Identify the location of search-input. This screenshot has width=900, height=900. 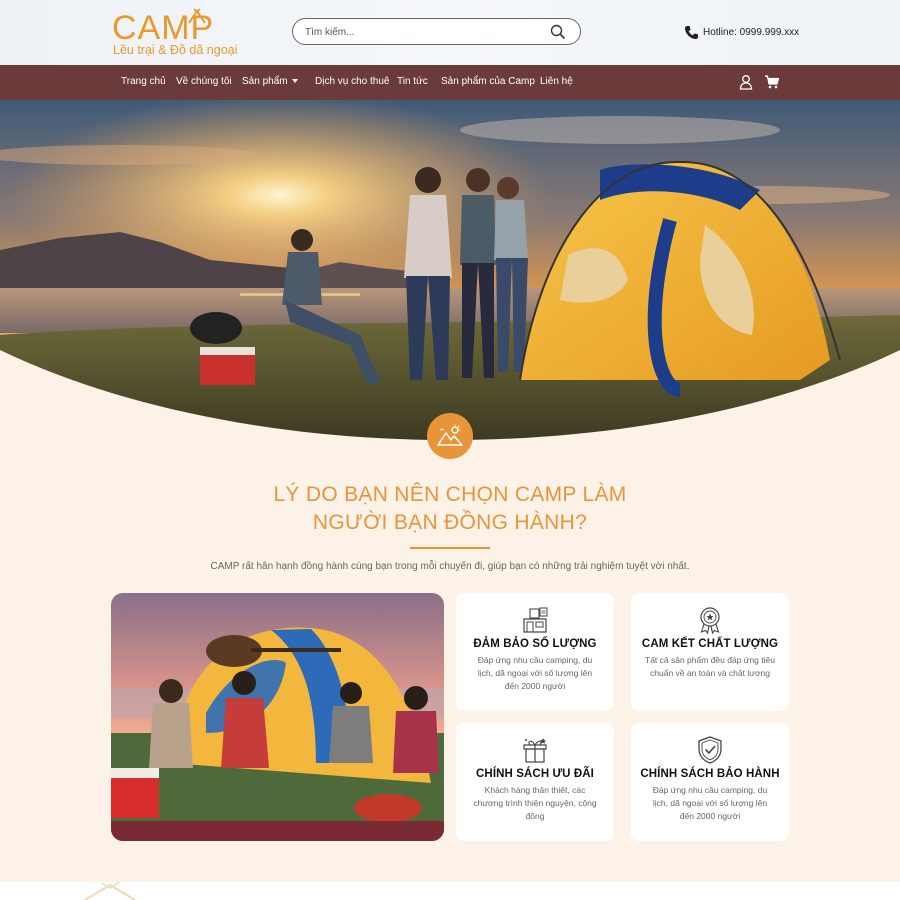
(420, 32).